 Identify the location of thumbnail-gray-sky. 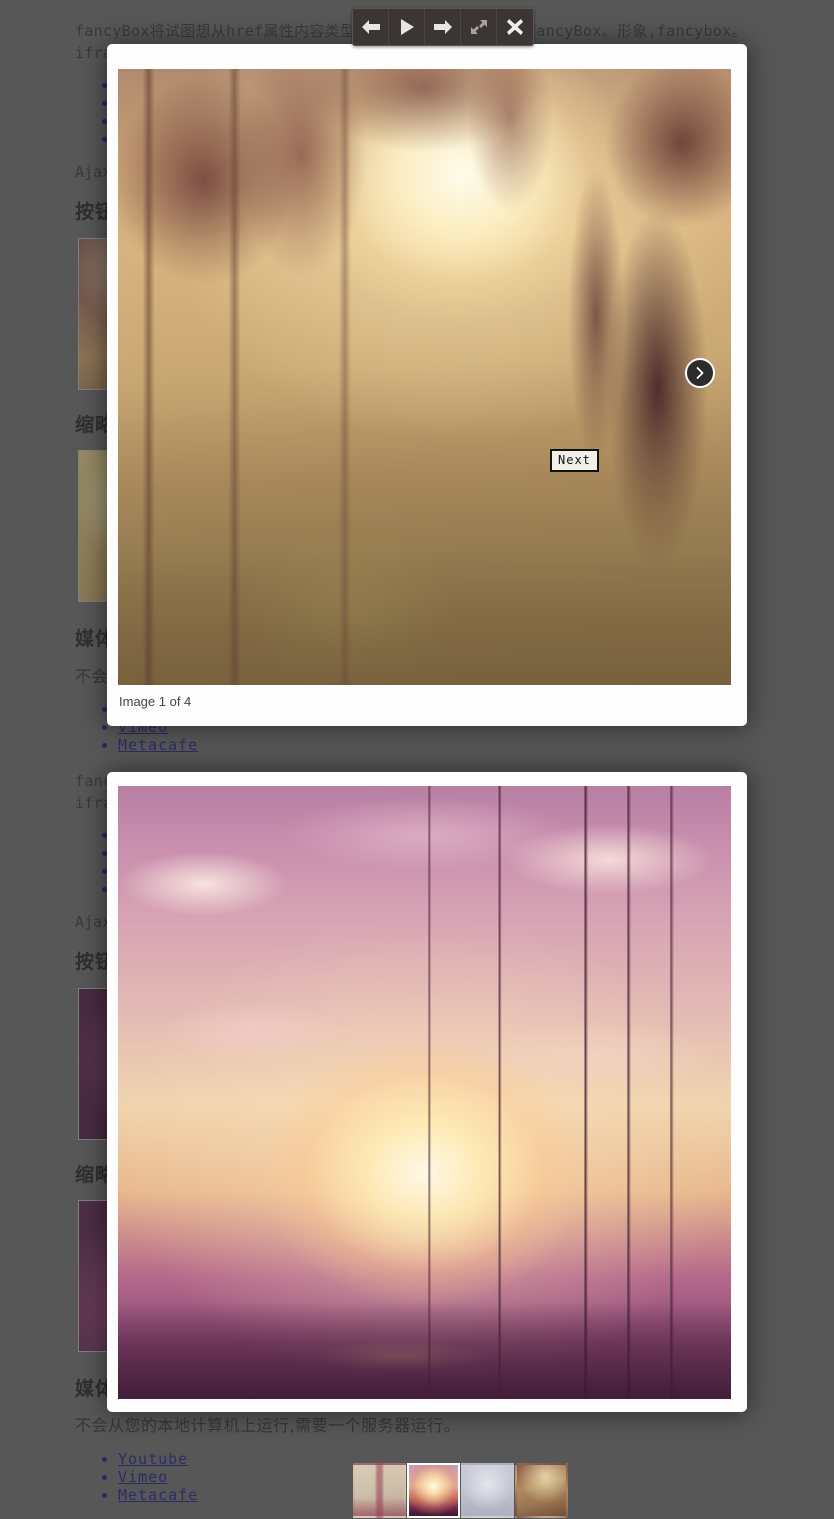
(487, 1490).